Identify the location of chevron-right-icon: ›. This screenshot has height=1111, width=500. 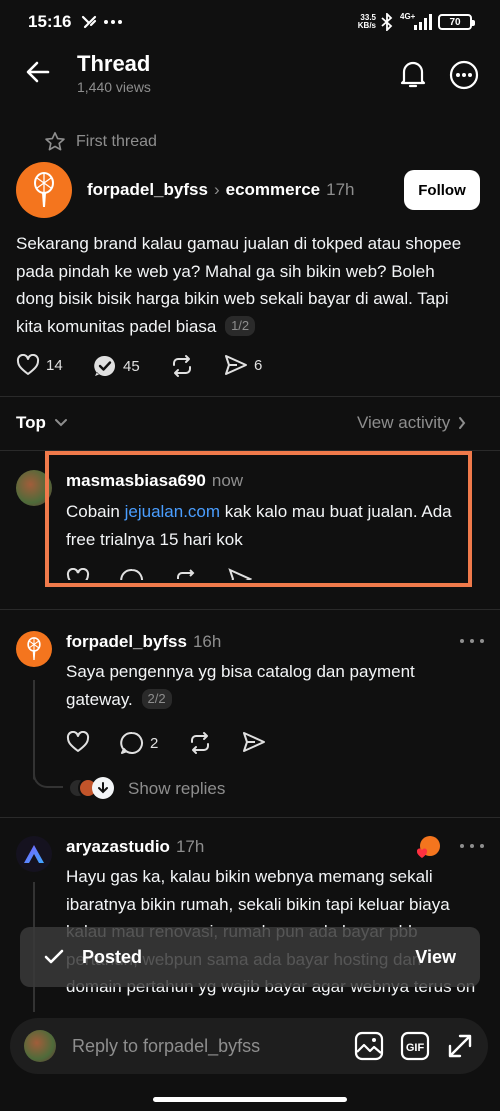
(216, 189).